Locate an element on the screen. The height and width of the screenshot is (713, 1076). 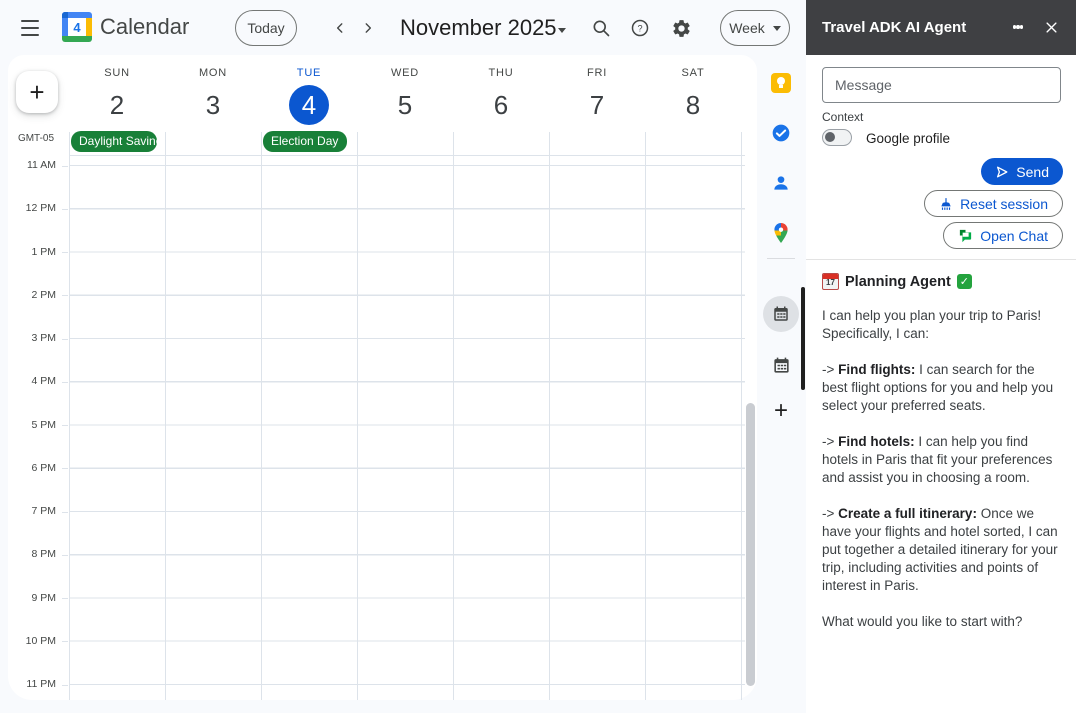
panel-header: Travel ADK AI Agent is located at coordinates (941, 27).